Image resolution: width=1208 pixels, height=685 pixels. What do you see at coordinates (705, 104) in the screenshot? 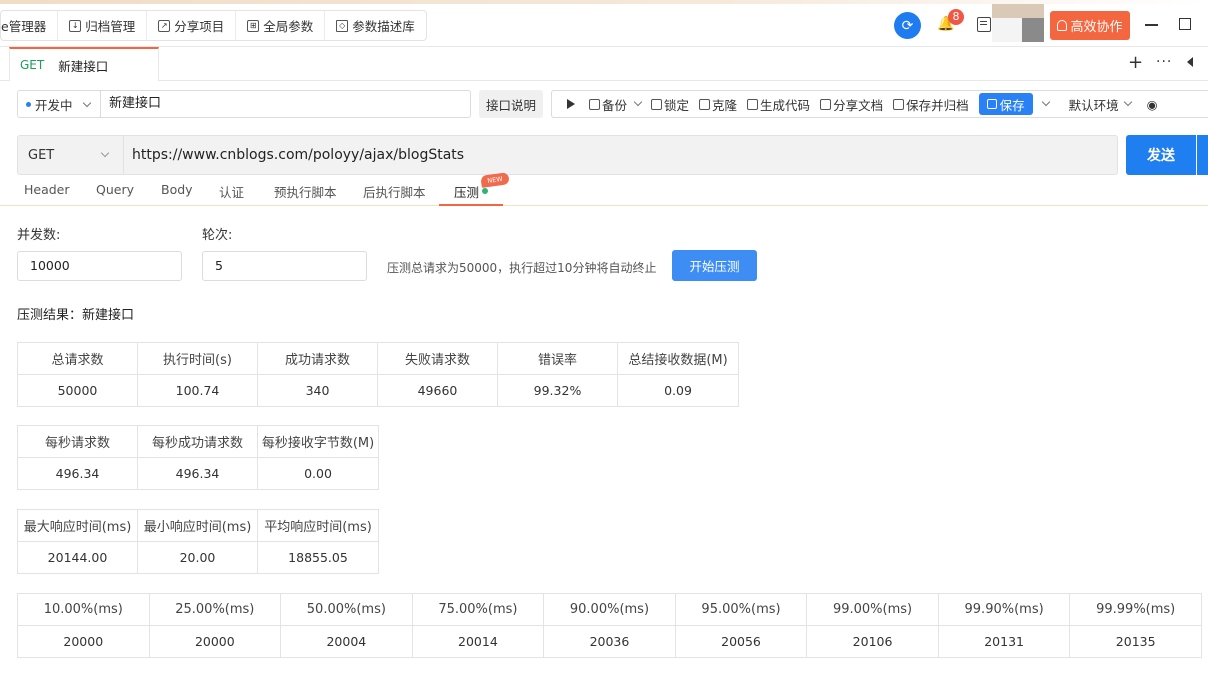
I see `clone-icon` at bounding box center [705, 104].